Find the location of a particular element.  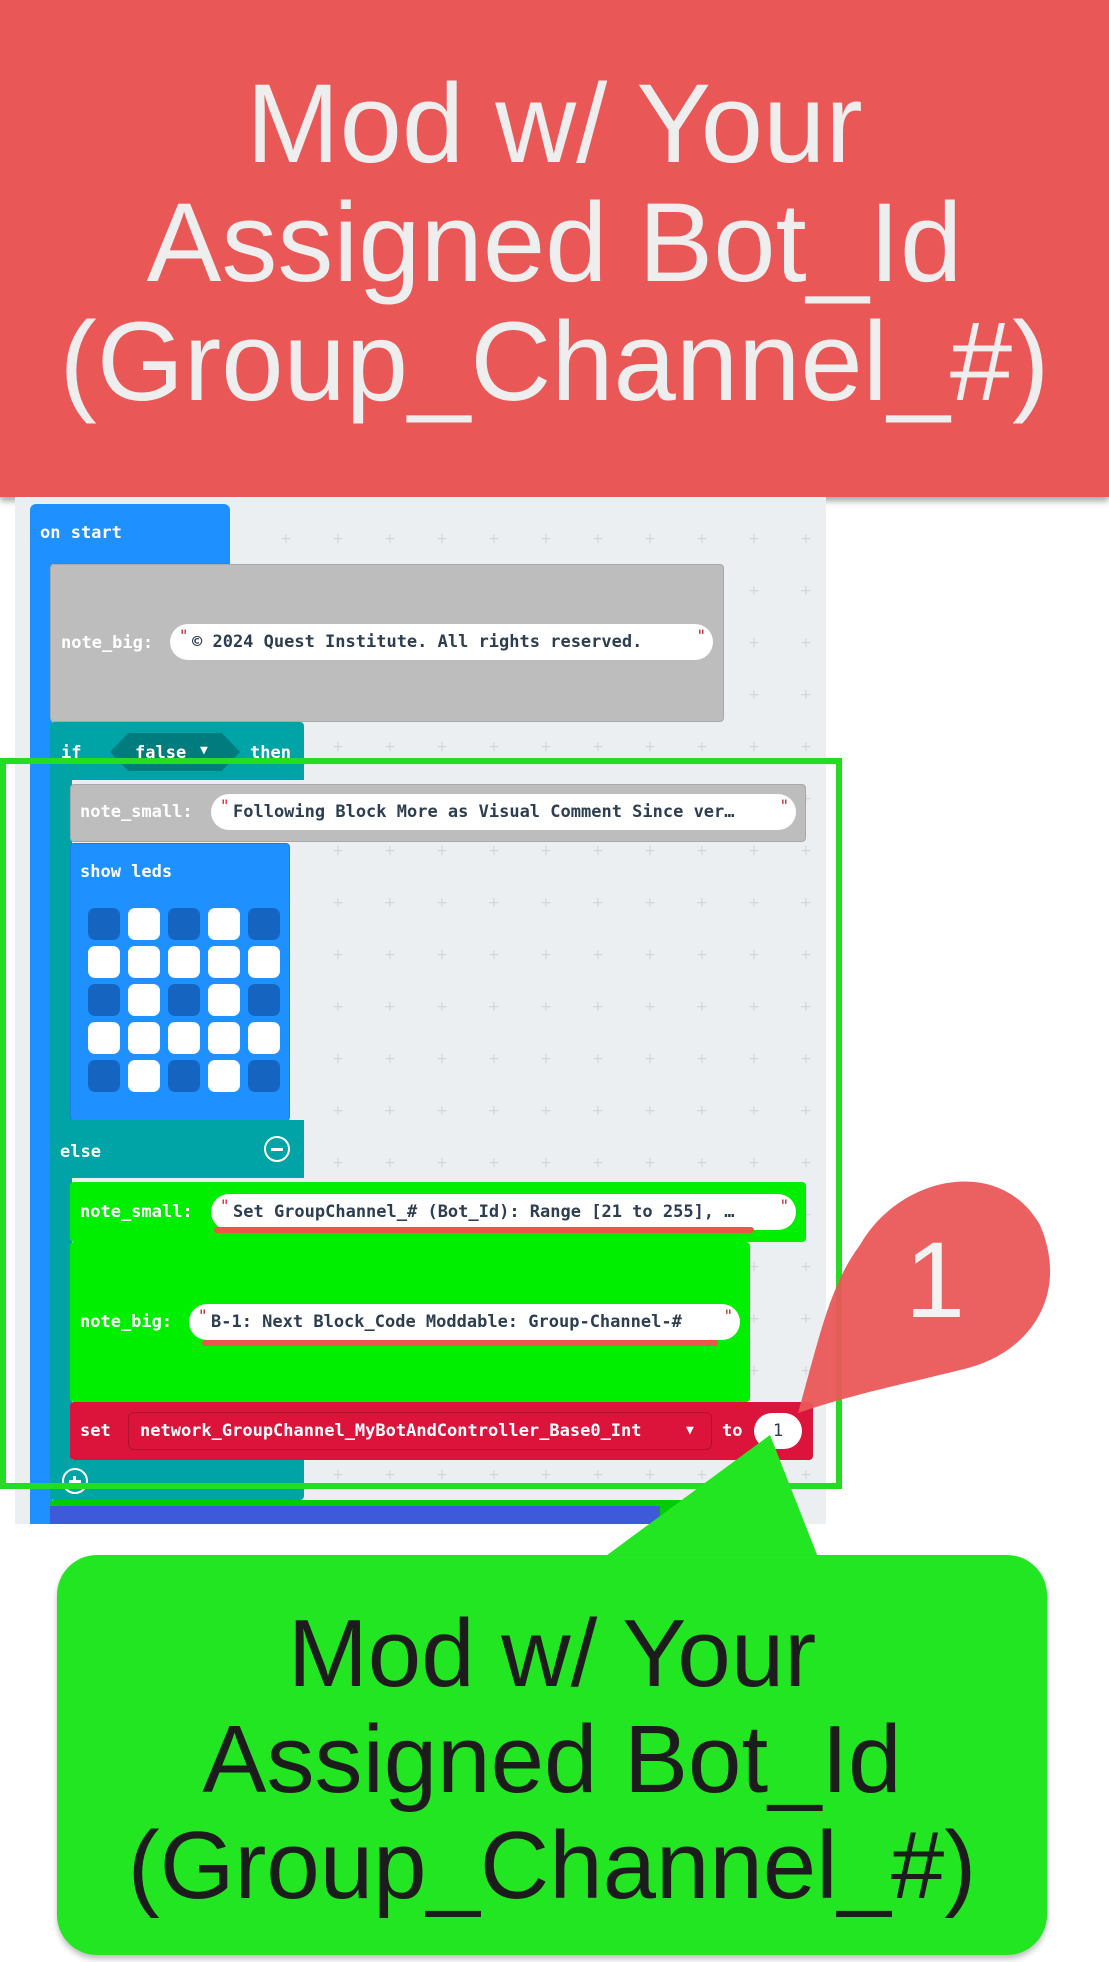

callout-pointer-shape is located at coordinates (702, 1505).